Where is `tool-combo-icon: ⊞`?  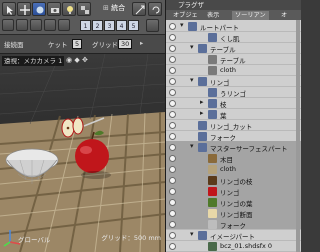 tool-combo-icon: ⊞ is located at coordinates (107, 8).